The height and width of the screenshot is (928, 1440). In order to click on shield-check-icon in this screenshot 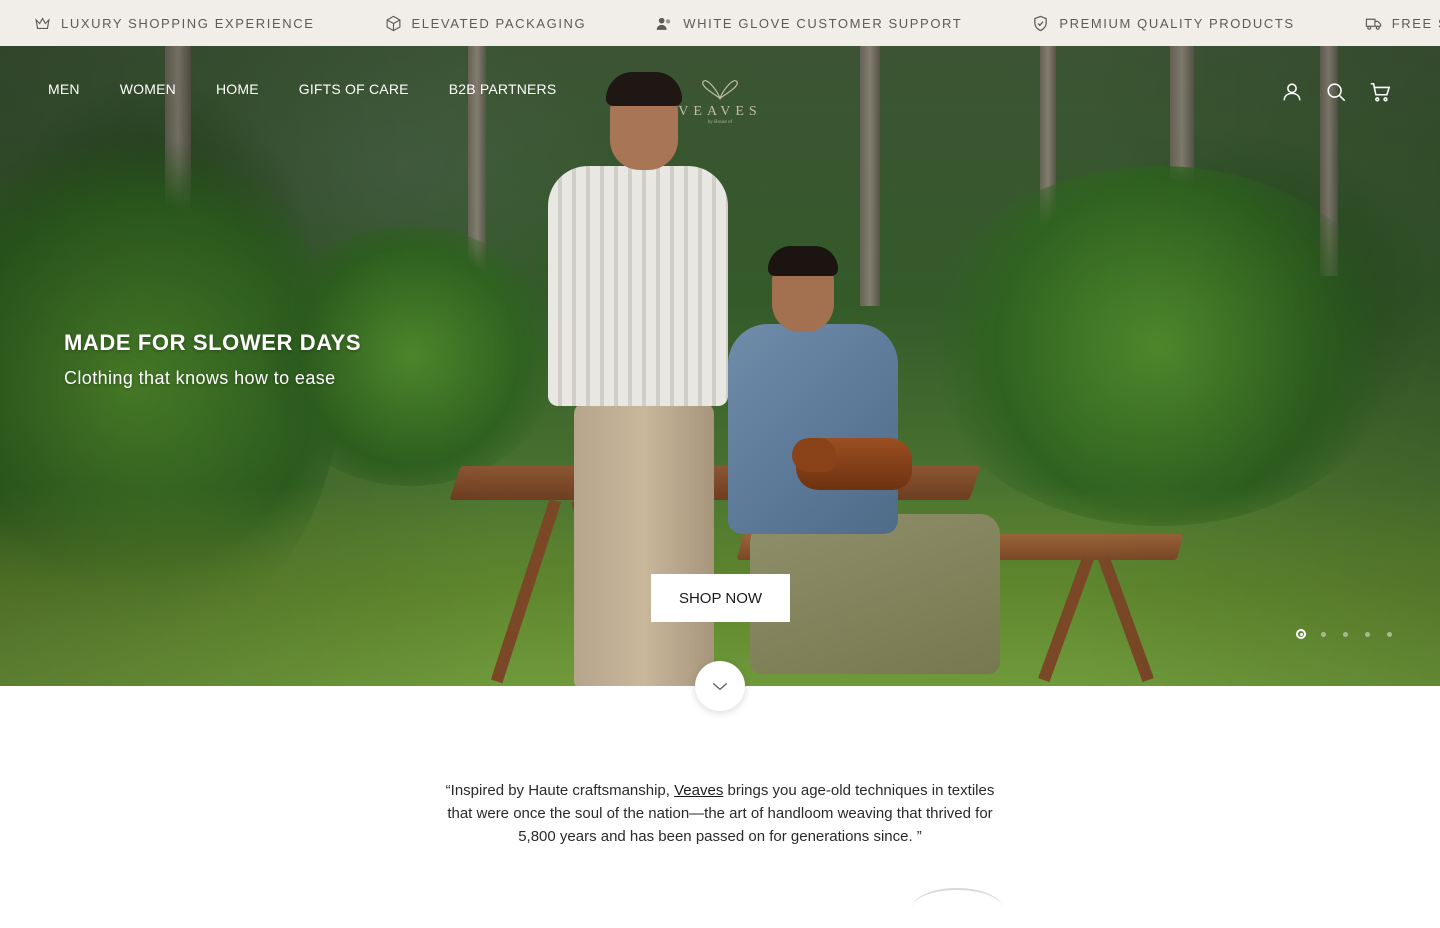, I will do `click(1041, 23)`.